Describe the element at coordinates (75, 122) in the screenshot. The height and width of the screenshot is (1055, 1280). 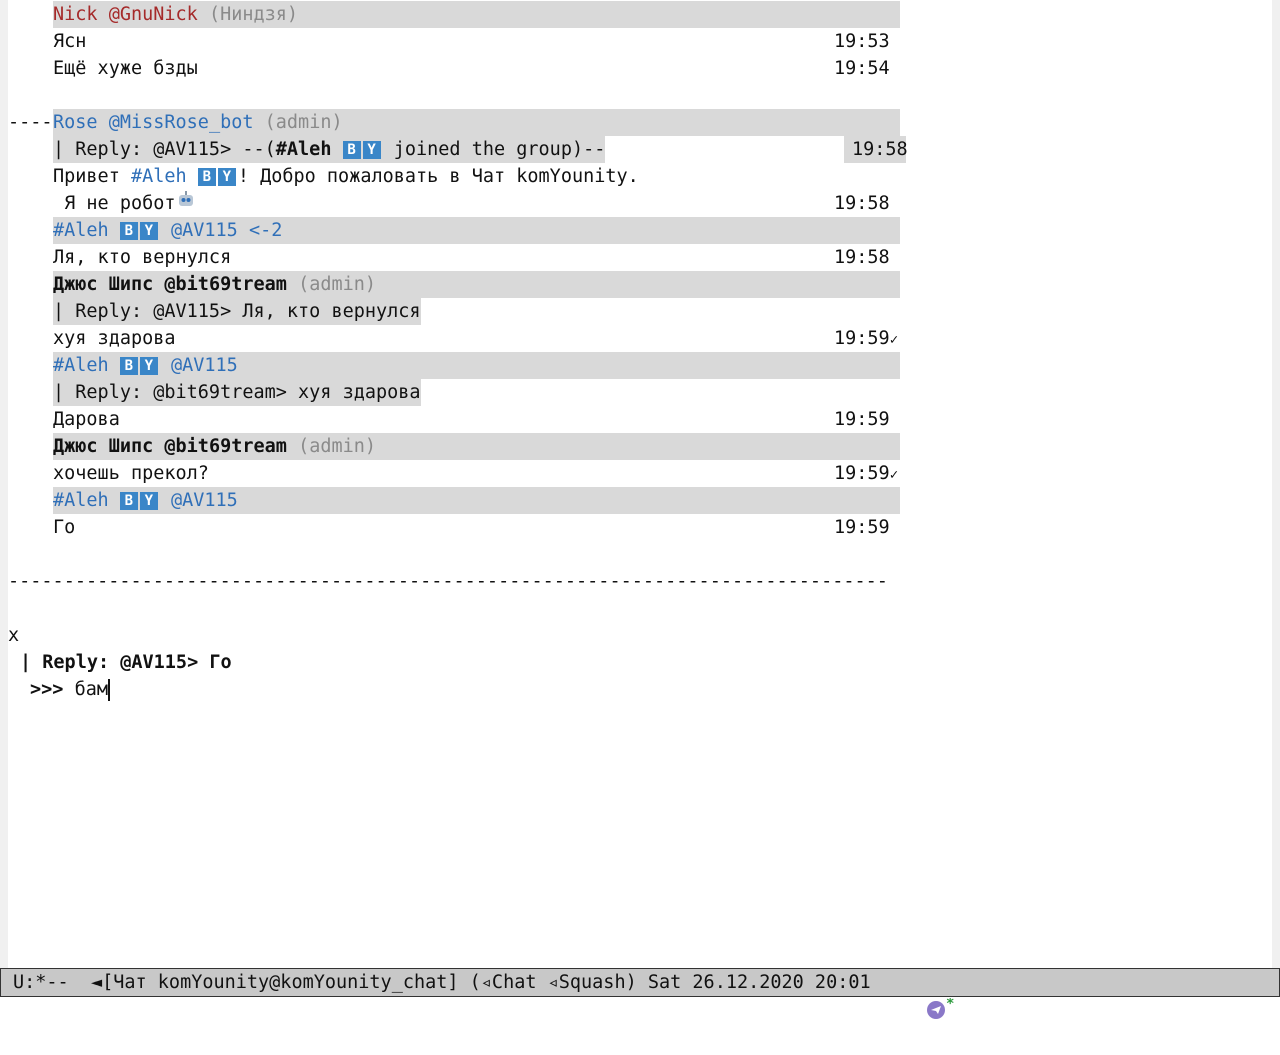
I see `sender-name: Rose` at that location.